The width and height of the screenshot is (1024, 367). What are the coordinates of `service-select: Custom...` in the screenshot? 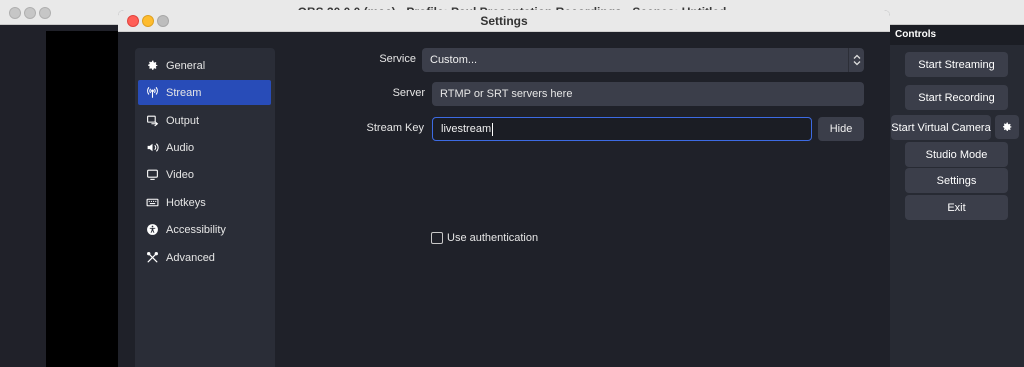 It's located at (643, 60).